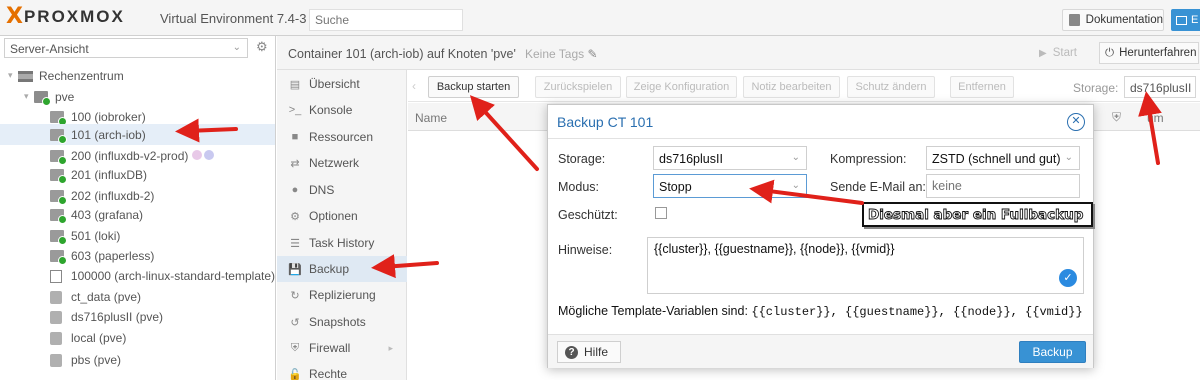 The image size is (1200, 380). What do you see at coordinates (1124, 20) in the screenshot?
I see `documentation-label: Dokumentation` at bounding box center [1124, 20].